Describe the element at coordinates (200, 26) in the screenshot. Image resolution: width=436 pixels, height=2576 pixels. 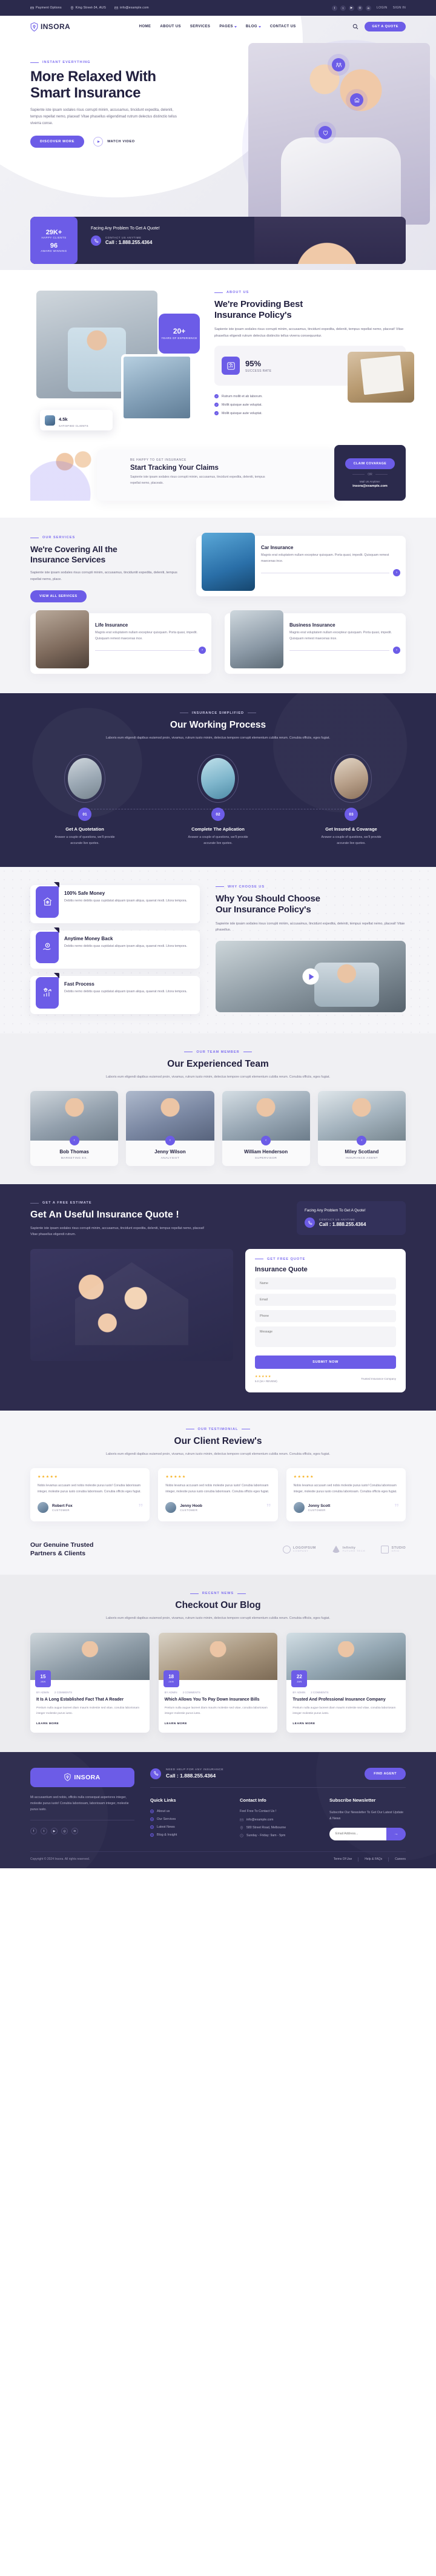
I see `nav-item-services: SERVICES` at that location.